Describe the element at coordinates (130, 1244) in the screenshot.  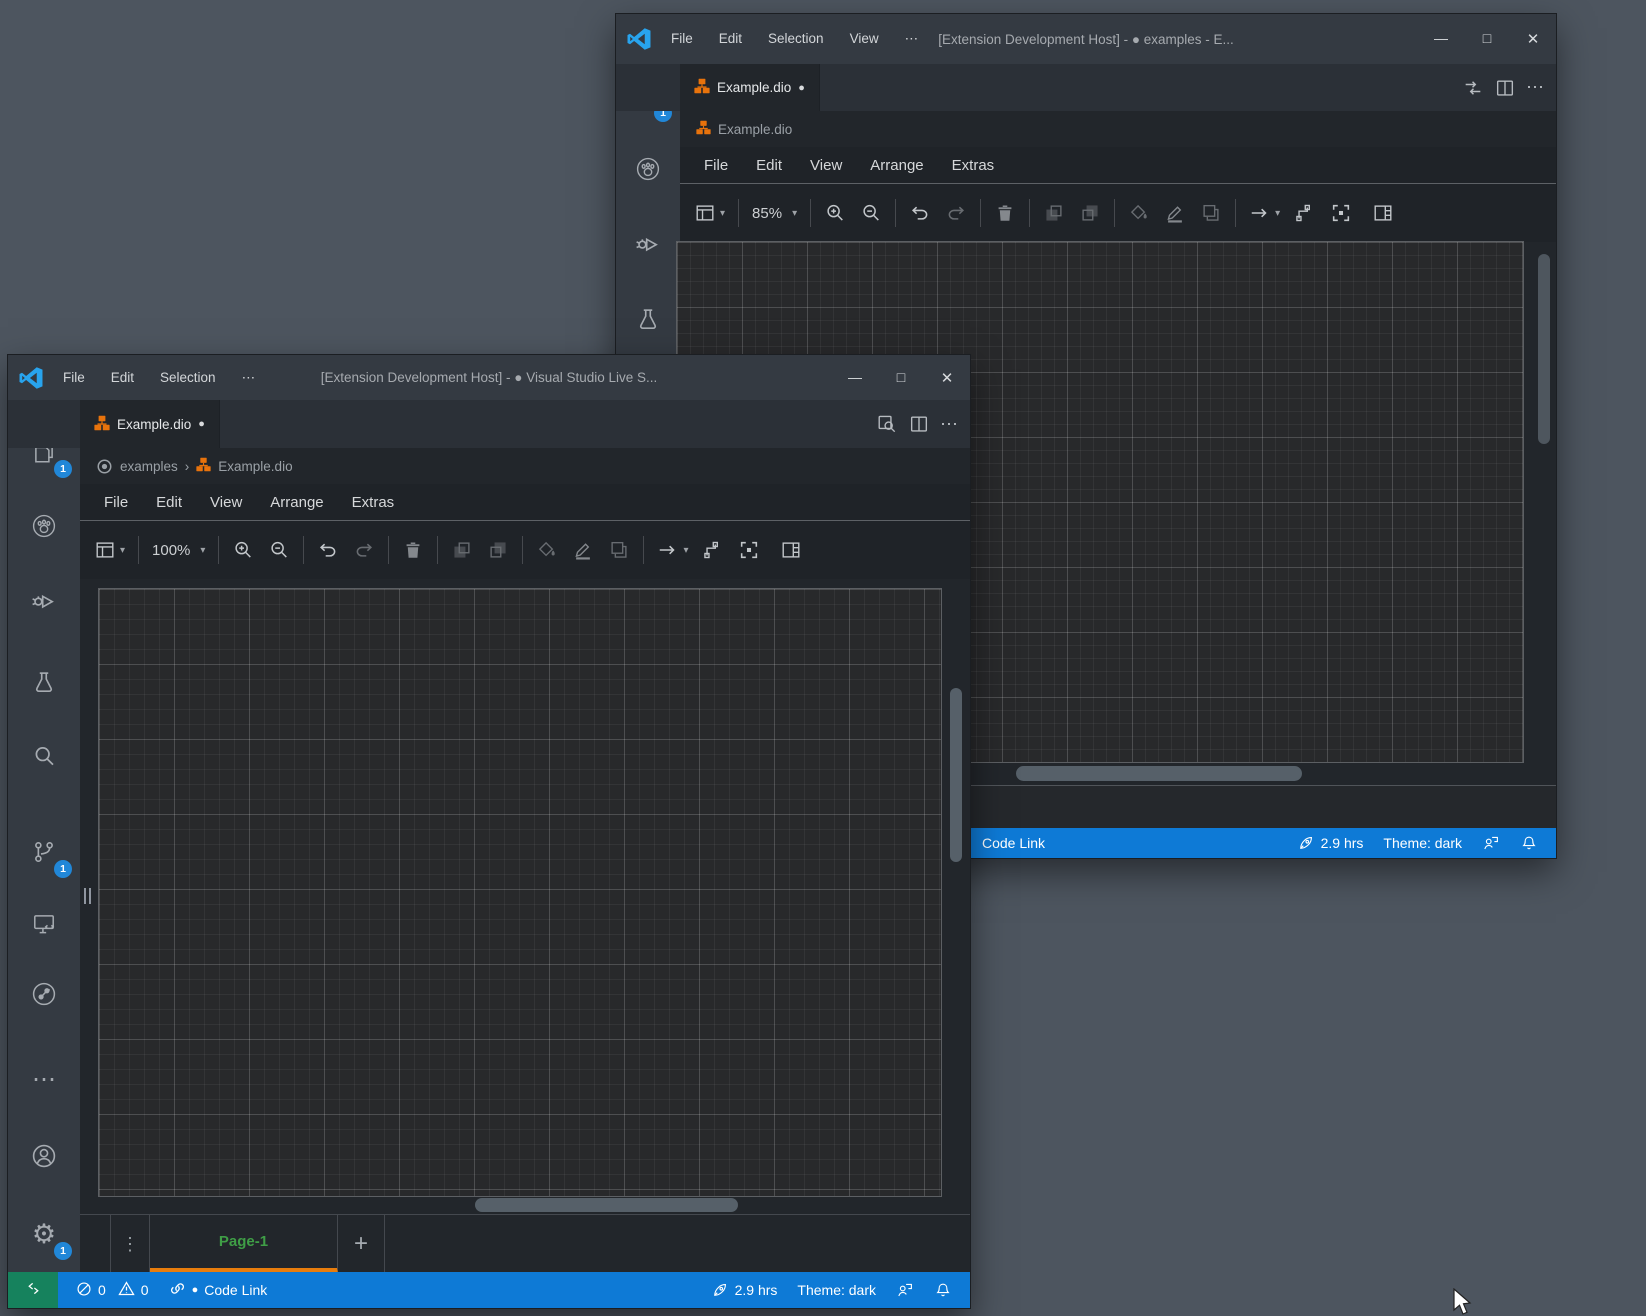
I see `pages-menu-button: ⋮` at that location.